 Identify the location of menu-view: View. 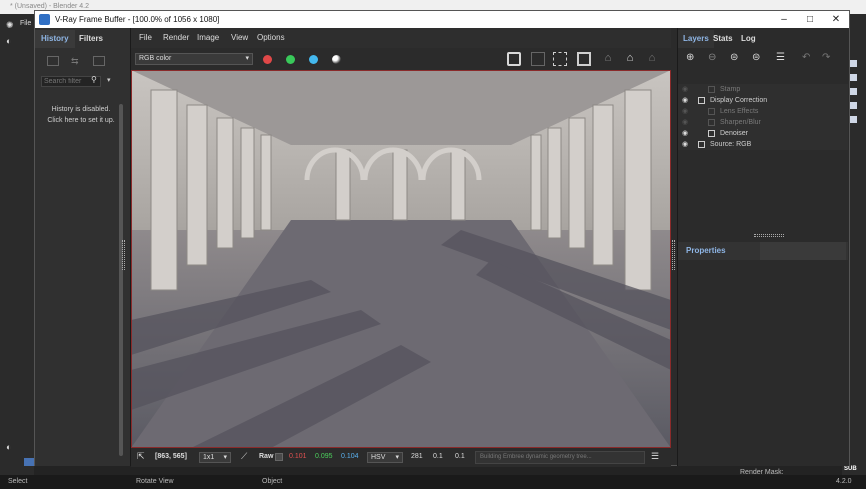
(239, 38).